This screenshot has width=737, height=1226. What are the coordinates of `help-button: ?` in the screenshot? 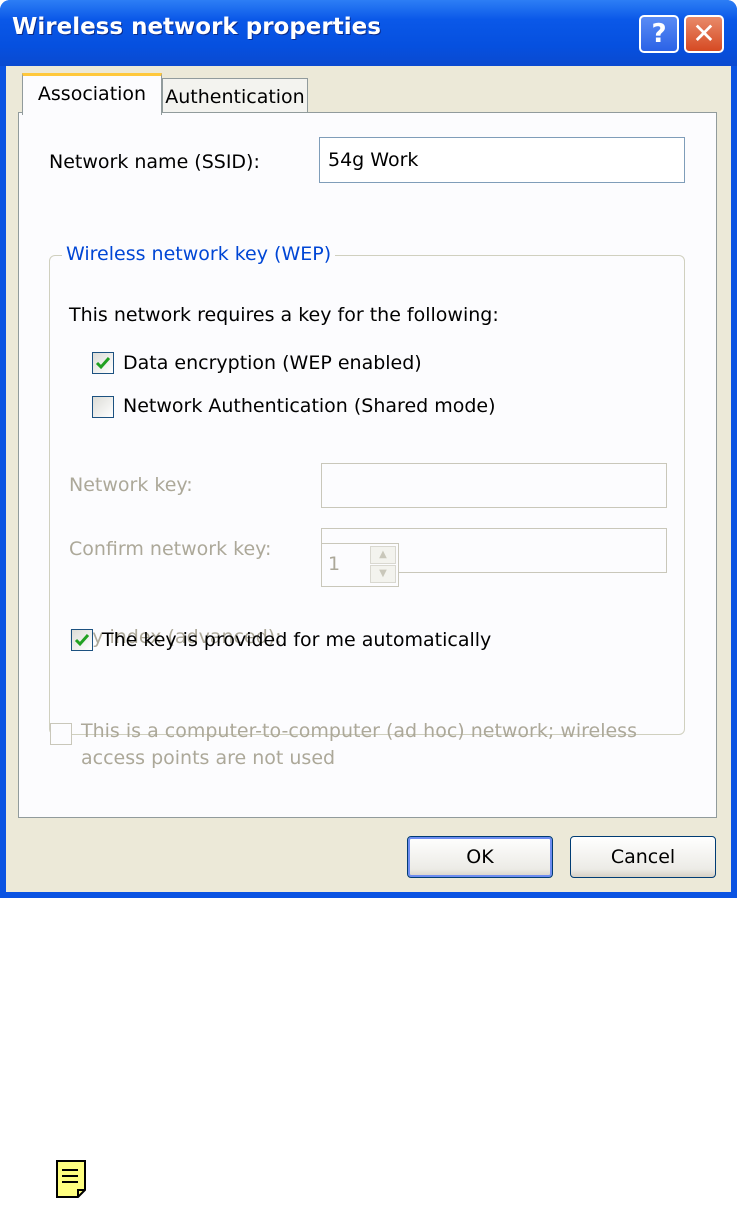 It's located at (659, 34).